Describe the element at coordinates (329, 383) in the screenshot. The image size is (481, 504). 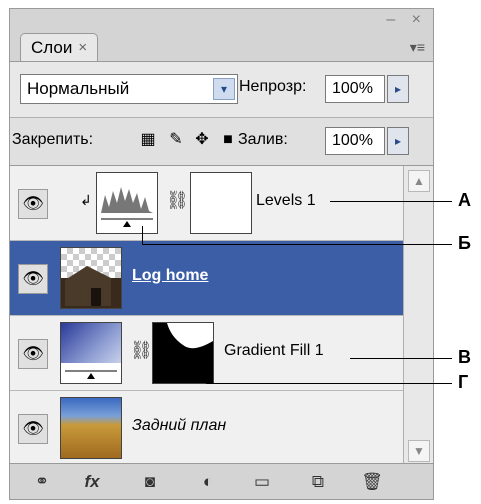
I see `callout-line-d` at that location.